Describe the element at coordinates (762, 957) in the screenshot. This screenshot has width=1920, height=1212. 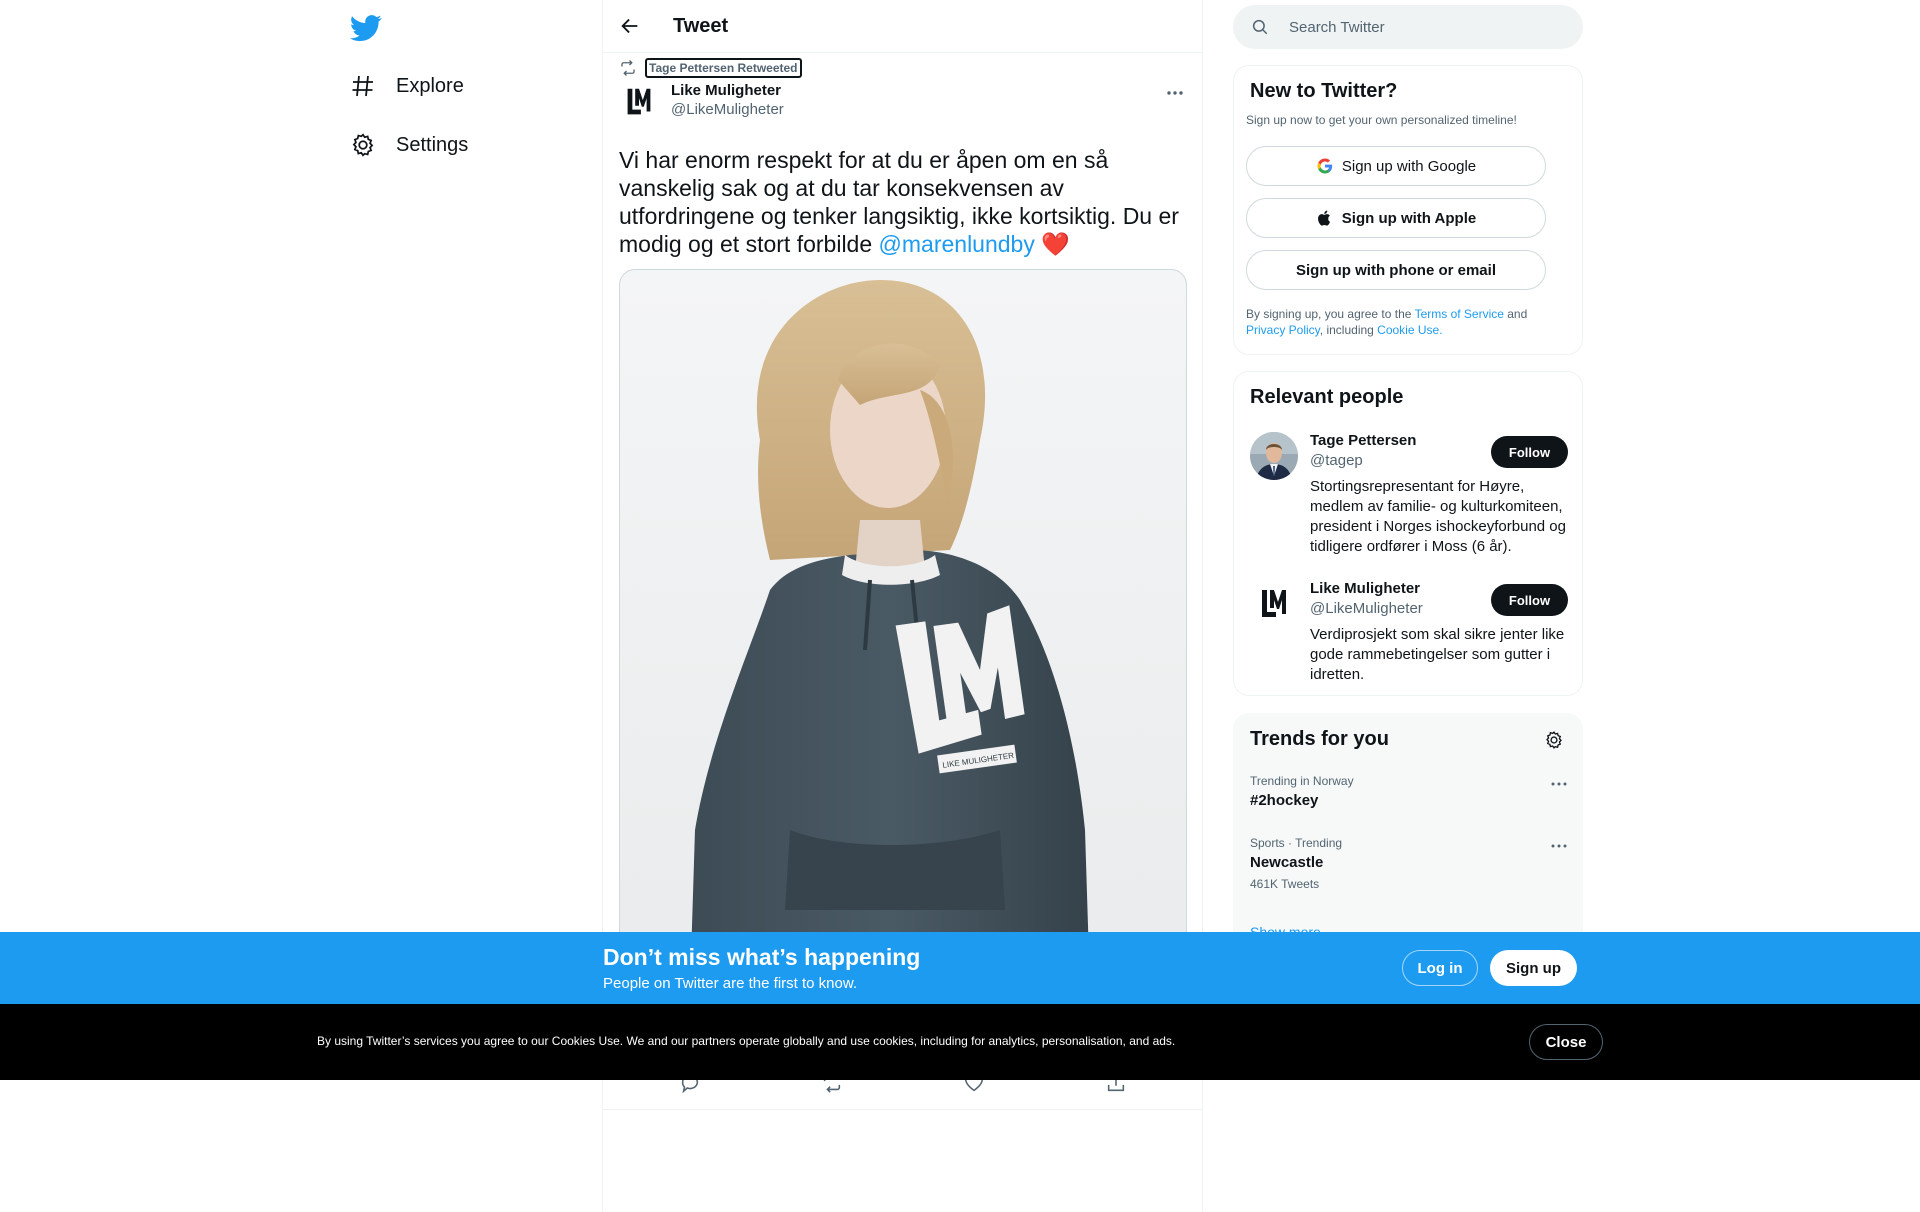
I see `banner-title: Don’t miss what’s happening` at that location.